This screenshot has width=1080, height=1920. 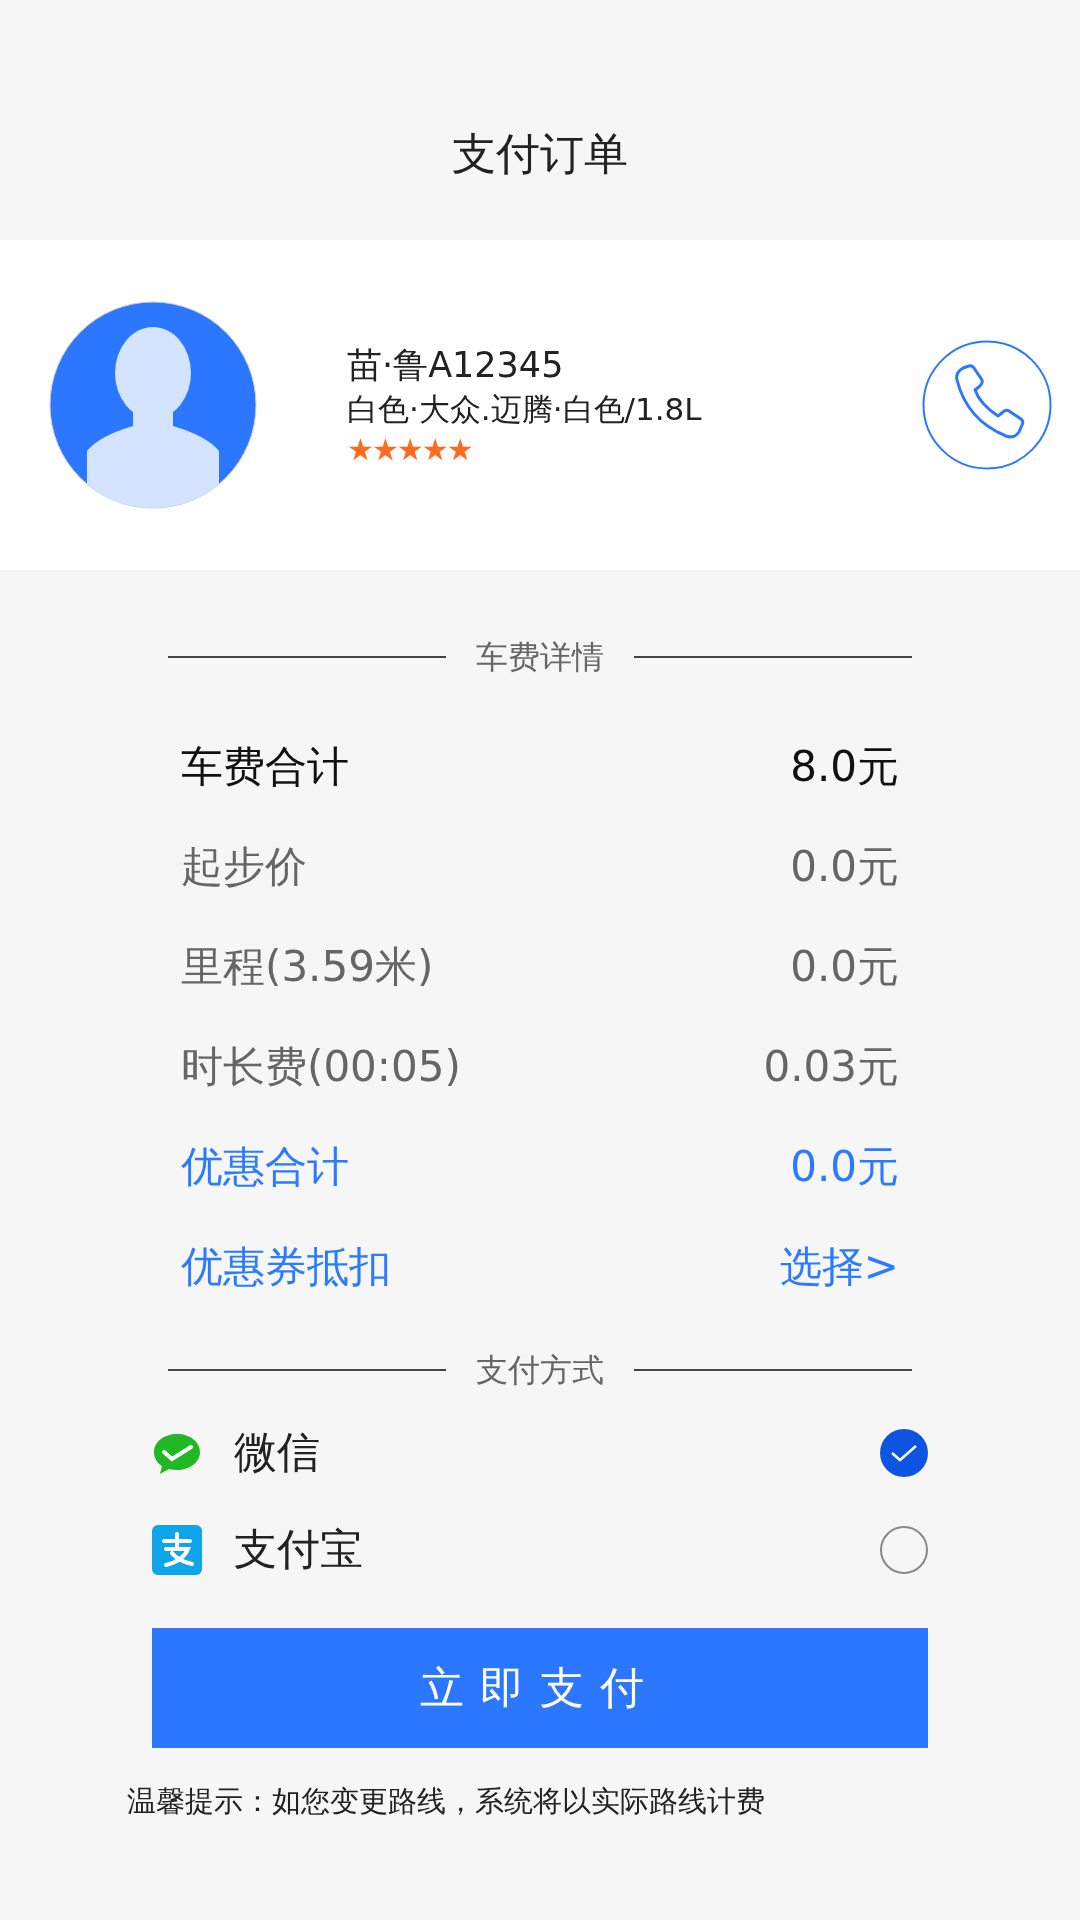 What do you see at coordinates (987, 405) in the screenshot?
I see `phone-button` at bounding box center [987, 405].